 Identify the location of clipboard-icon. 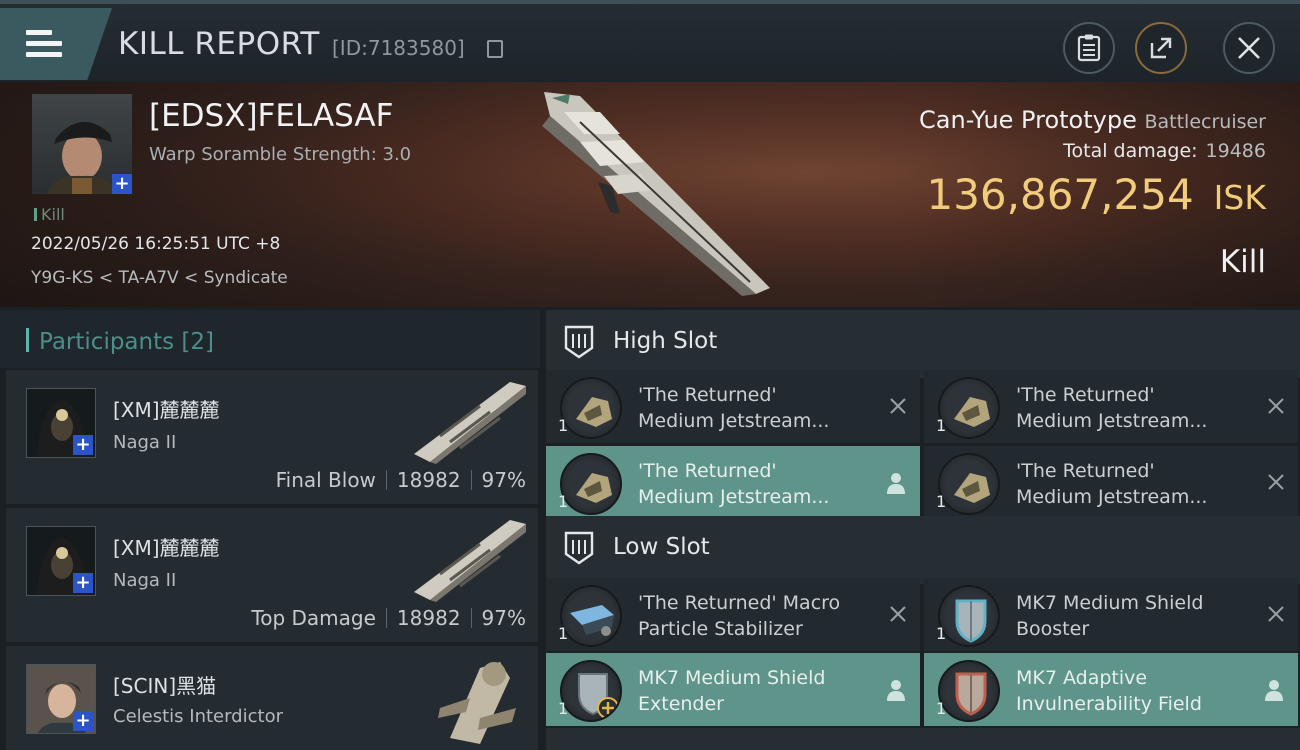
(1089, 48).